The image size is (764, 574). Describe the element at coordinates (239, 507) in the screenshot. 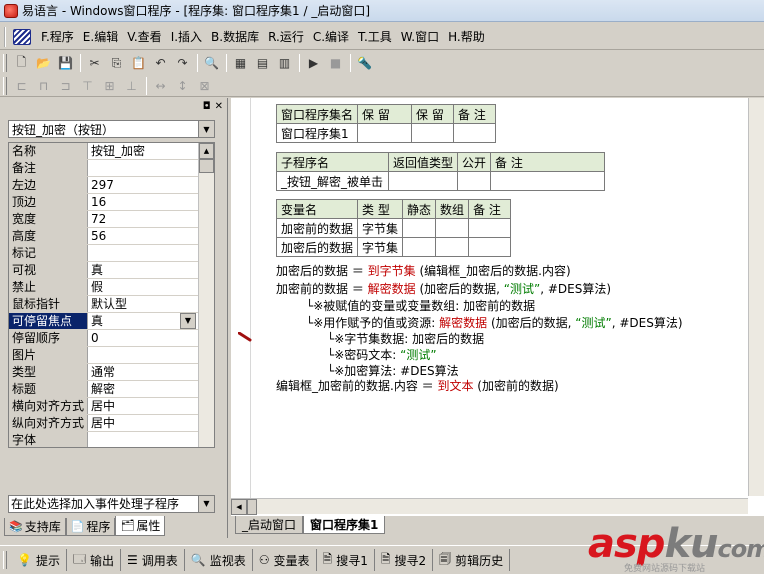

I see `scroll-left-icon: ◀` at that location.